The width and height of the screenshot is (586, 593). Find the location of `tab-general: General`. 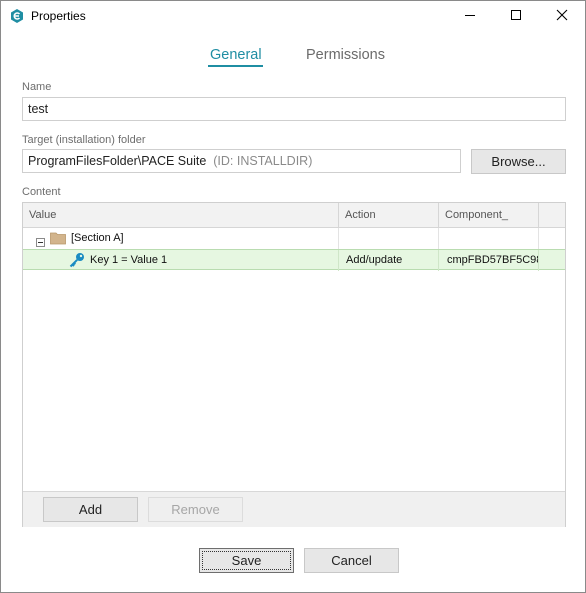

tab-general: General is located at coordinates (236, 55).